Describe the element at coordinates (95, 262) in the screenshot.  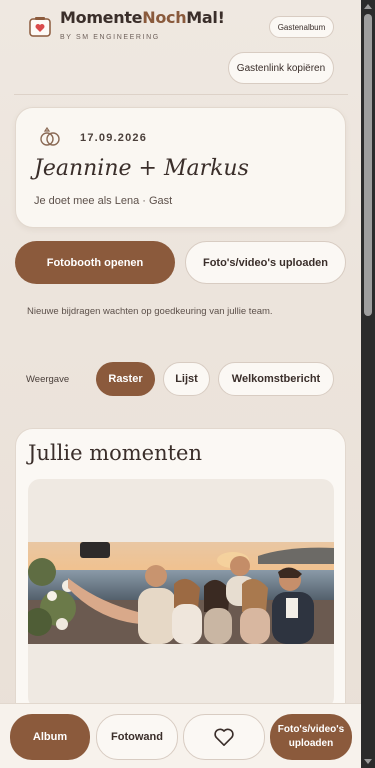
I see `open-photobooth-button: Fotobooth openen` at that location.